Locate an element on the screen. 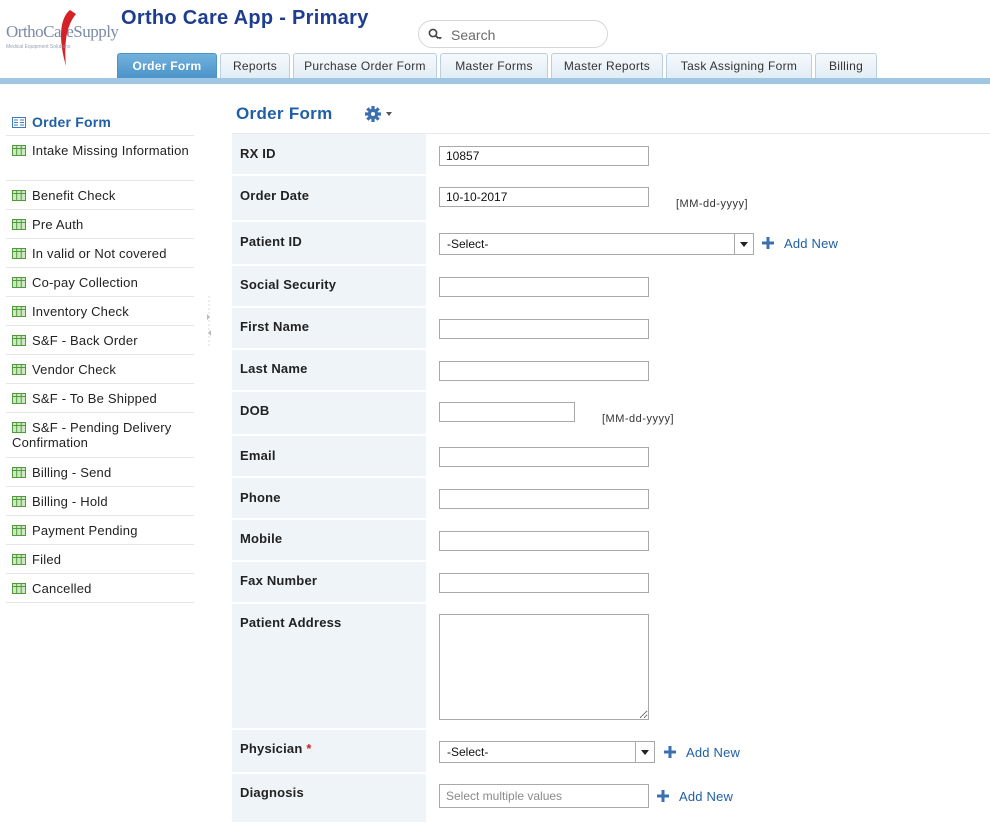 The image size is (990, 824). logo-subtext: Medical Equipment Solutions is located at coordinates (38, 47).